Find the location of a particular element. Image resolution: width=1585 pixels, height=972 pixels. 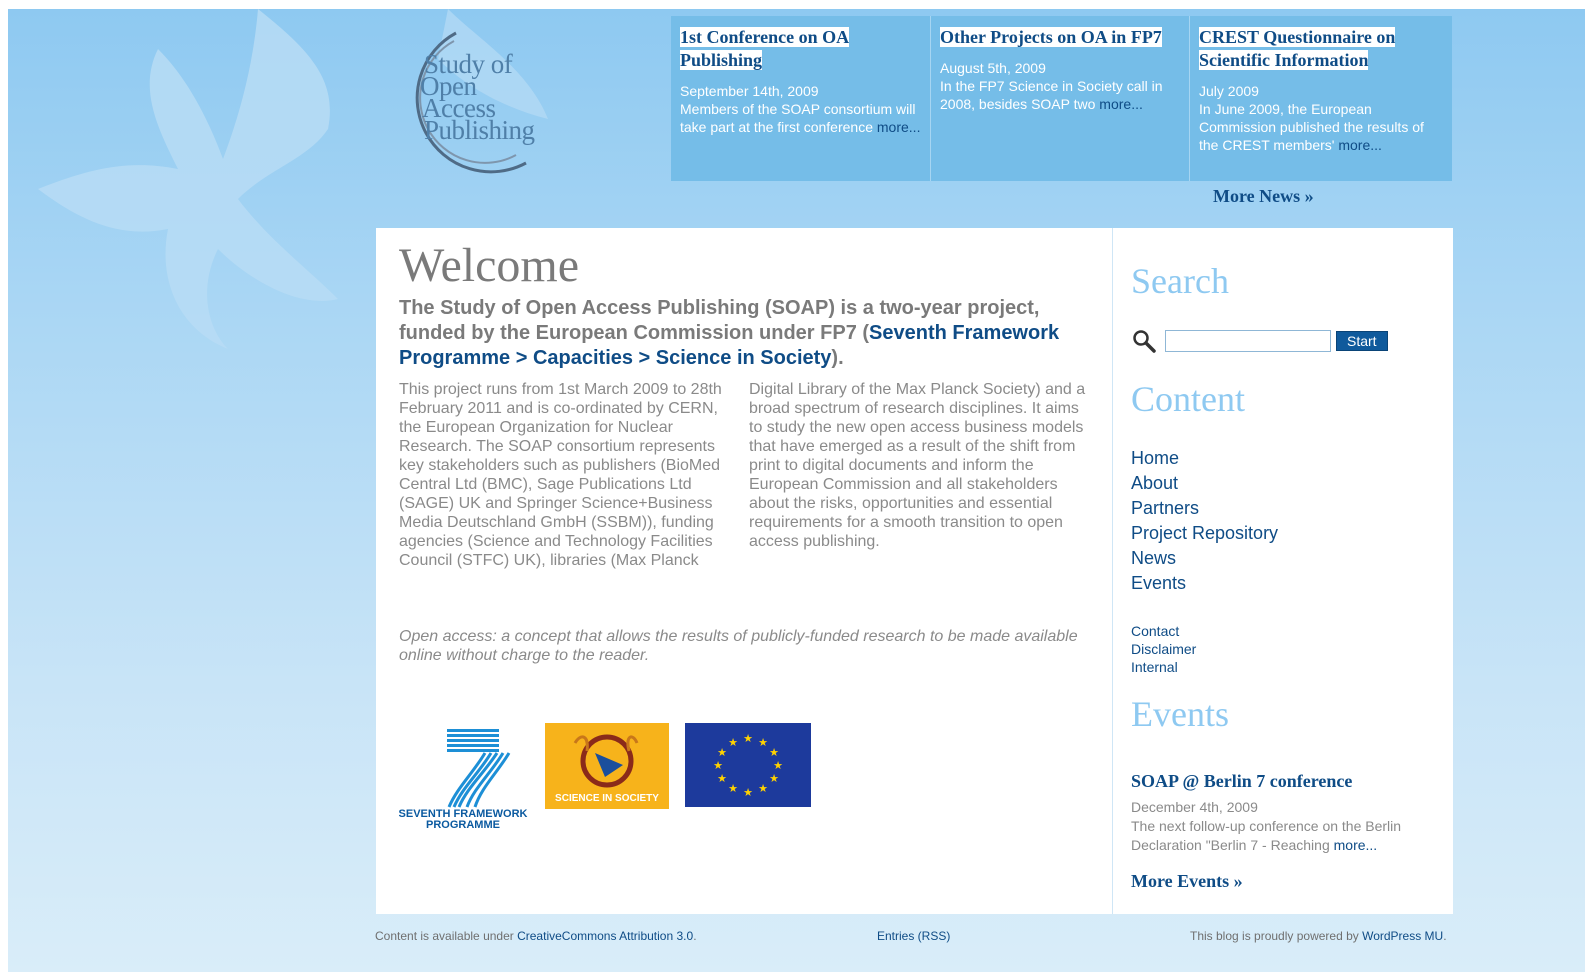

search-start-button: Start is located at coordinates (1362, 341).